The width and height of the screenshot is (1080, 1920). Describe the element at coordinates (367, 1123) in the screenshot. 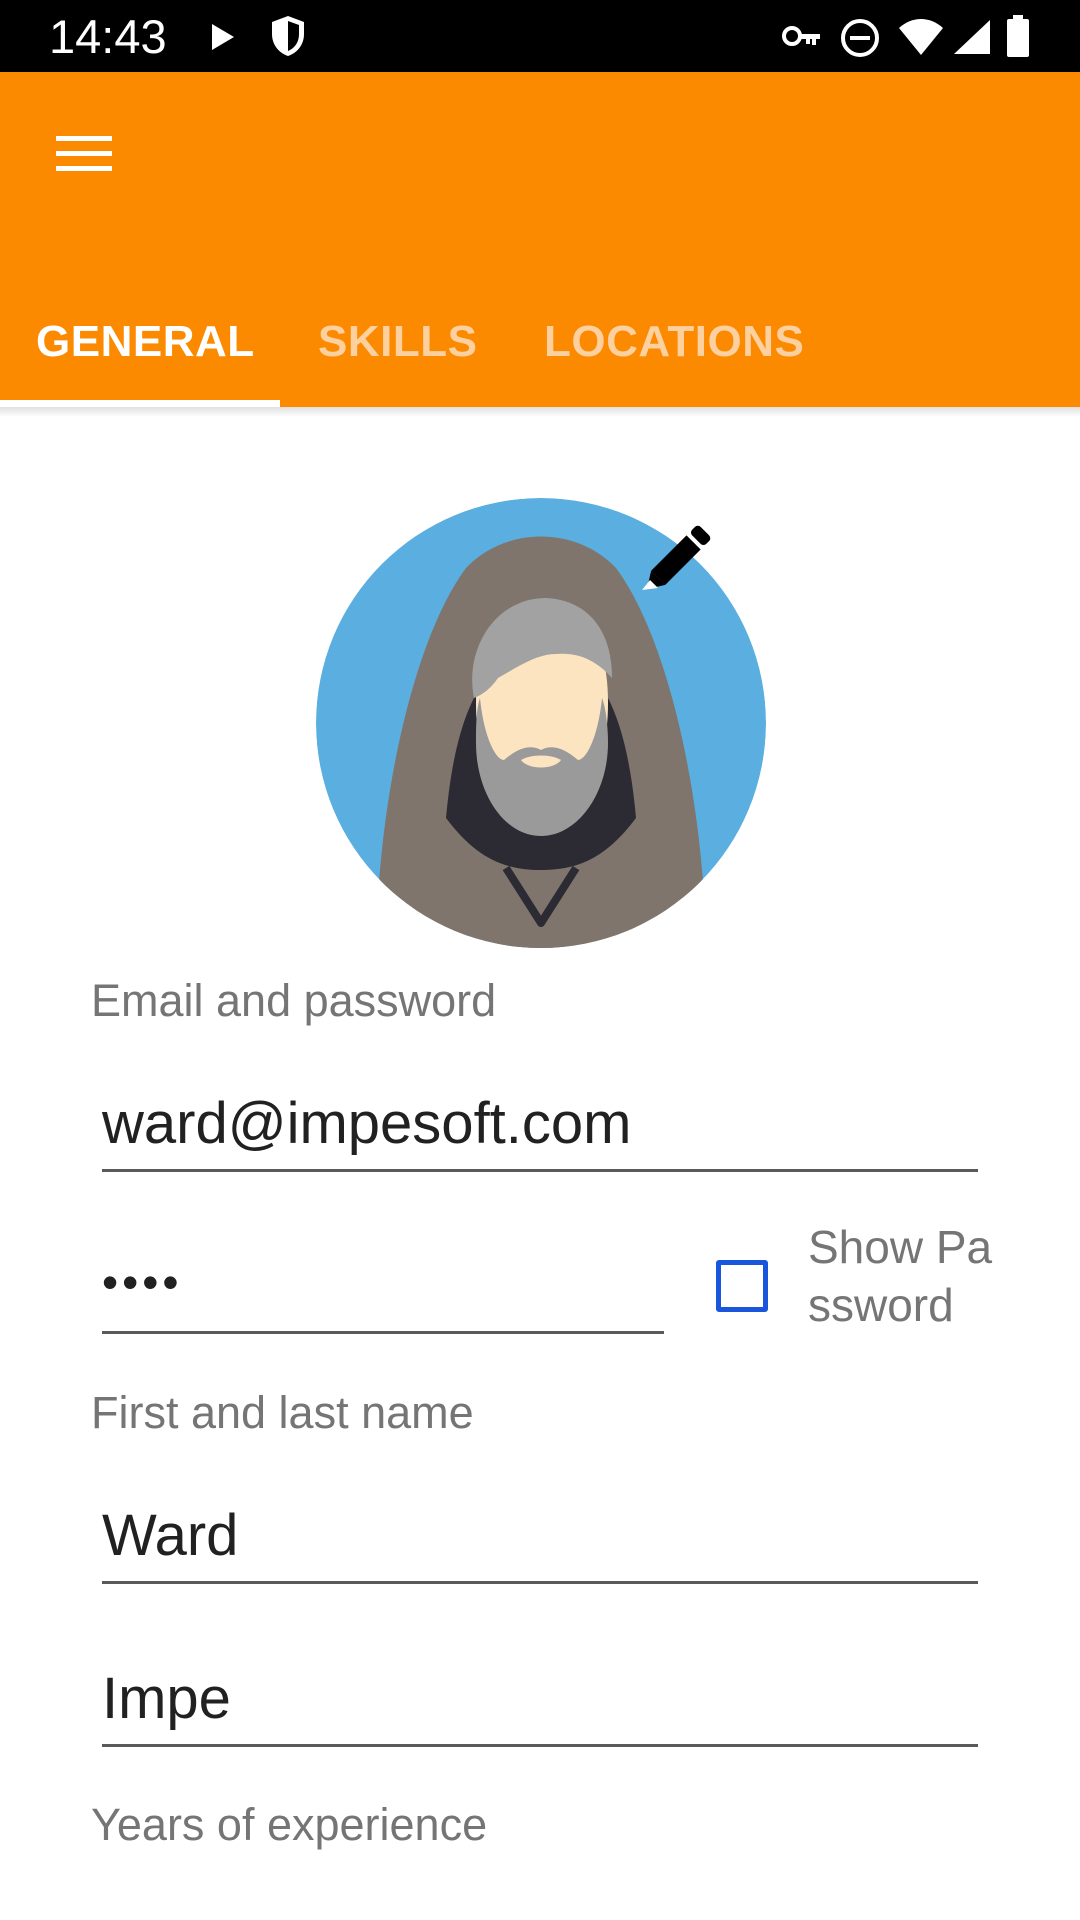

I see `email-value: ward@impesoft.com` at that location.